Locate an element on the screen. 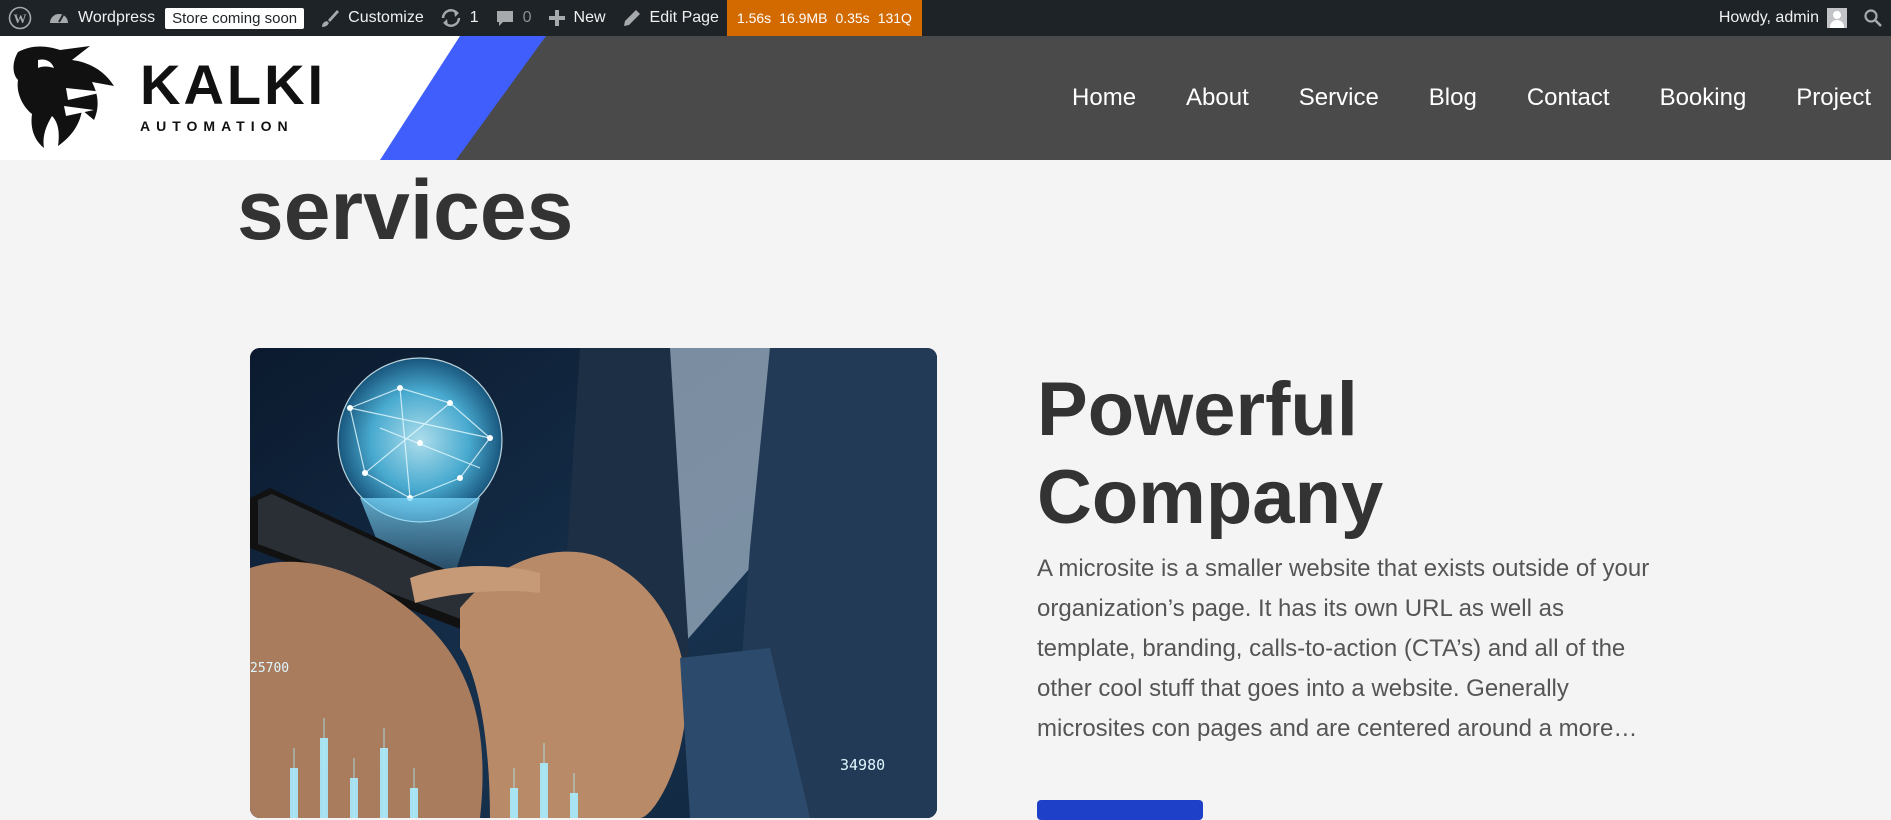 This screenshot has height=820, width=1891. customize-link: Customize is located at coordinates (372, 18).